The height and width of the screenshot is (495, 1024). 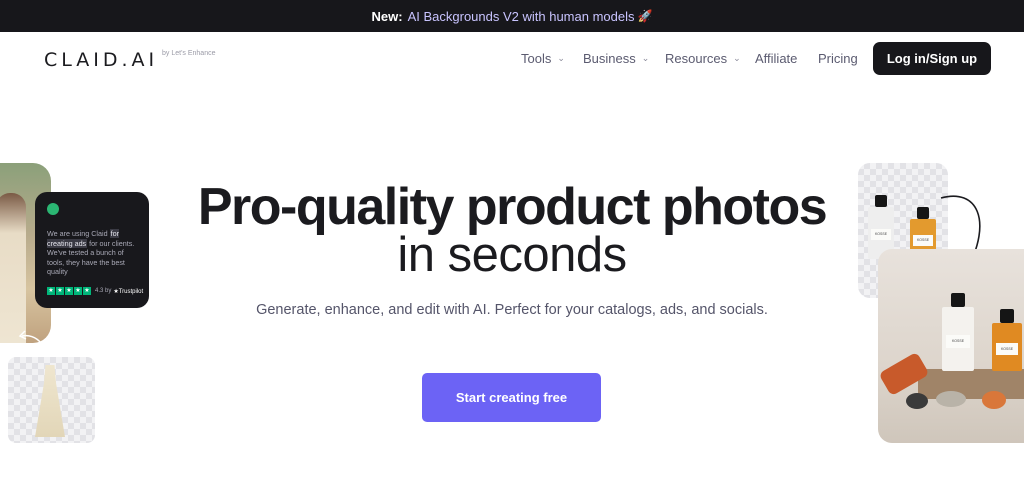 I want to click on stone-slab, so click(x=971, y=384).